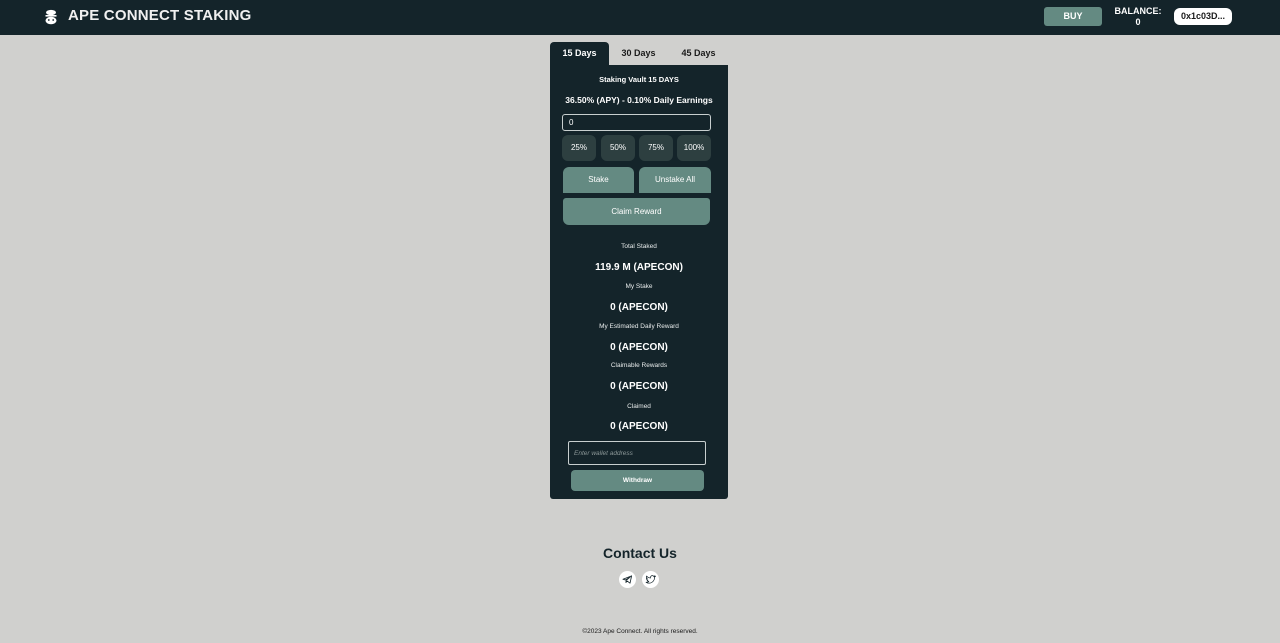 The image size is (1280, 643). I want to click on total-staked-value: 119.9 M (APECON), so click(639, 267).